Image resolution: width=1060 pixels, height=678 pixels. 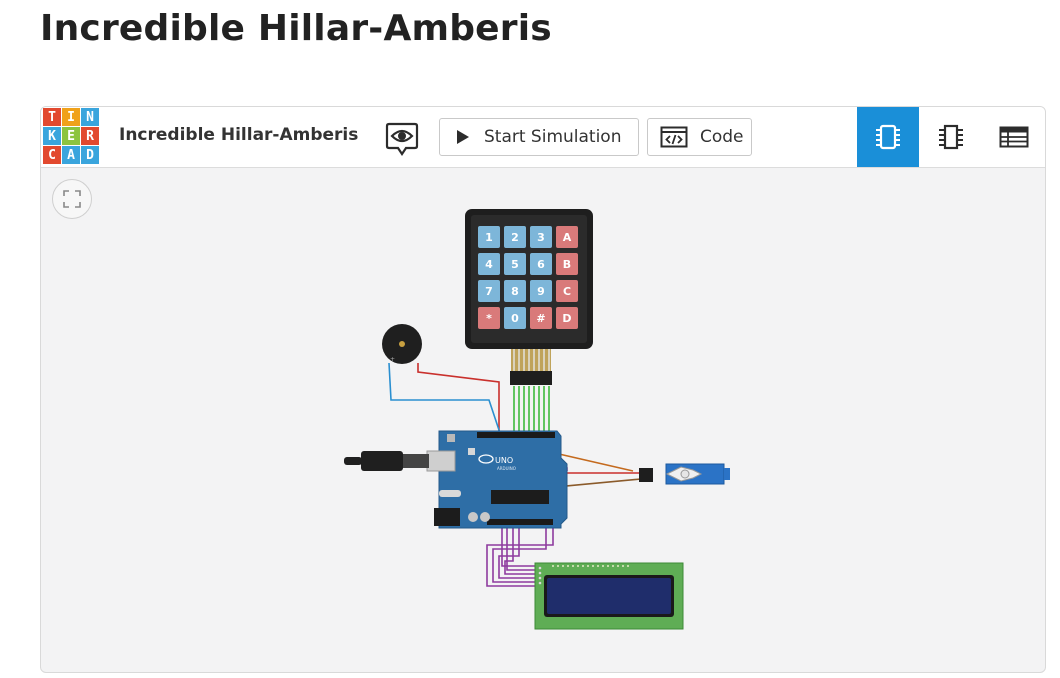 I want to click on view-design-button, so click(x=402, y=139).